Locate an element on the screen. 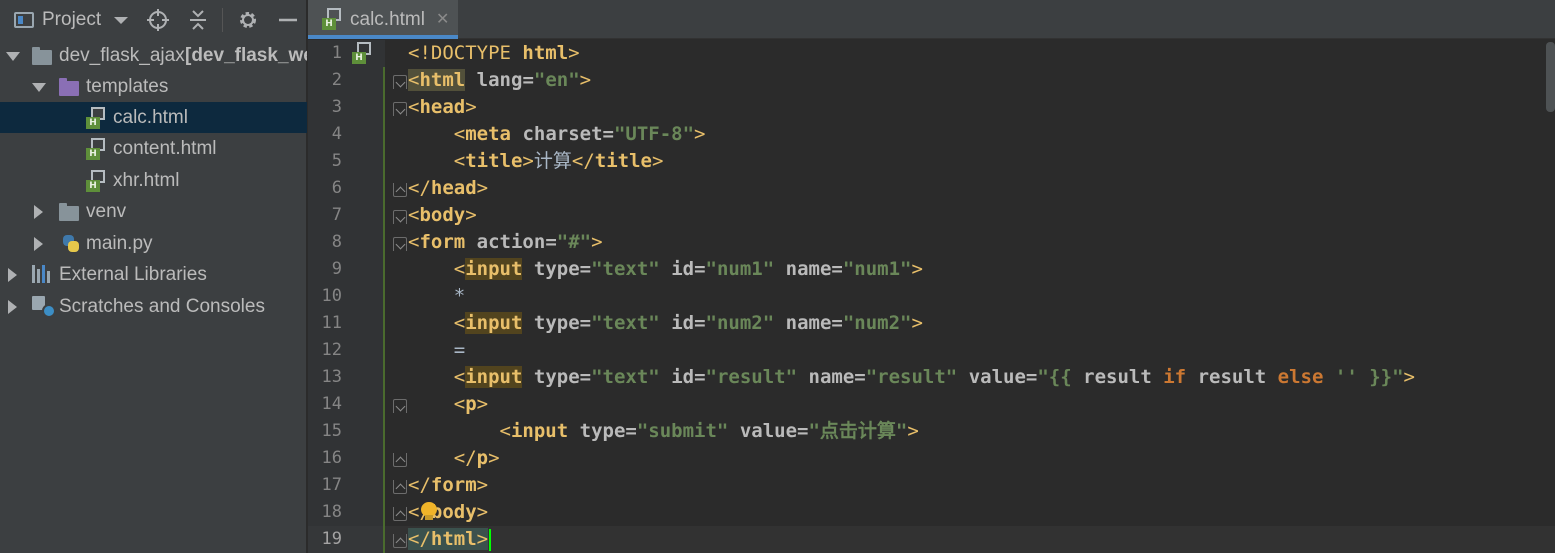 The height and width of the screenshot is (553, 1555). code-token: "#" is located at coordinates (574, 242).